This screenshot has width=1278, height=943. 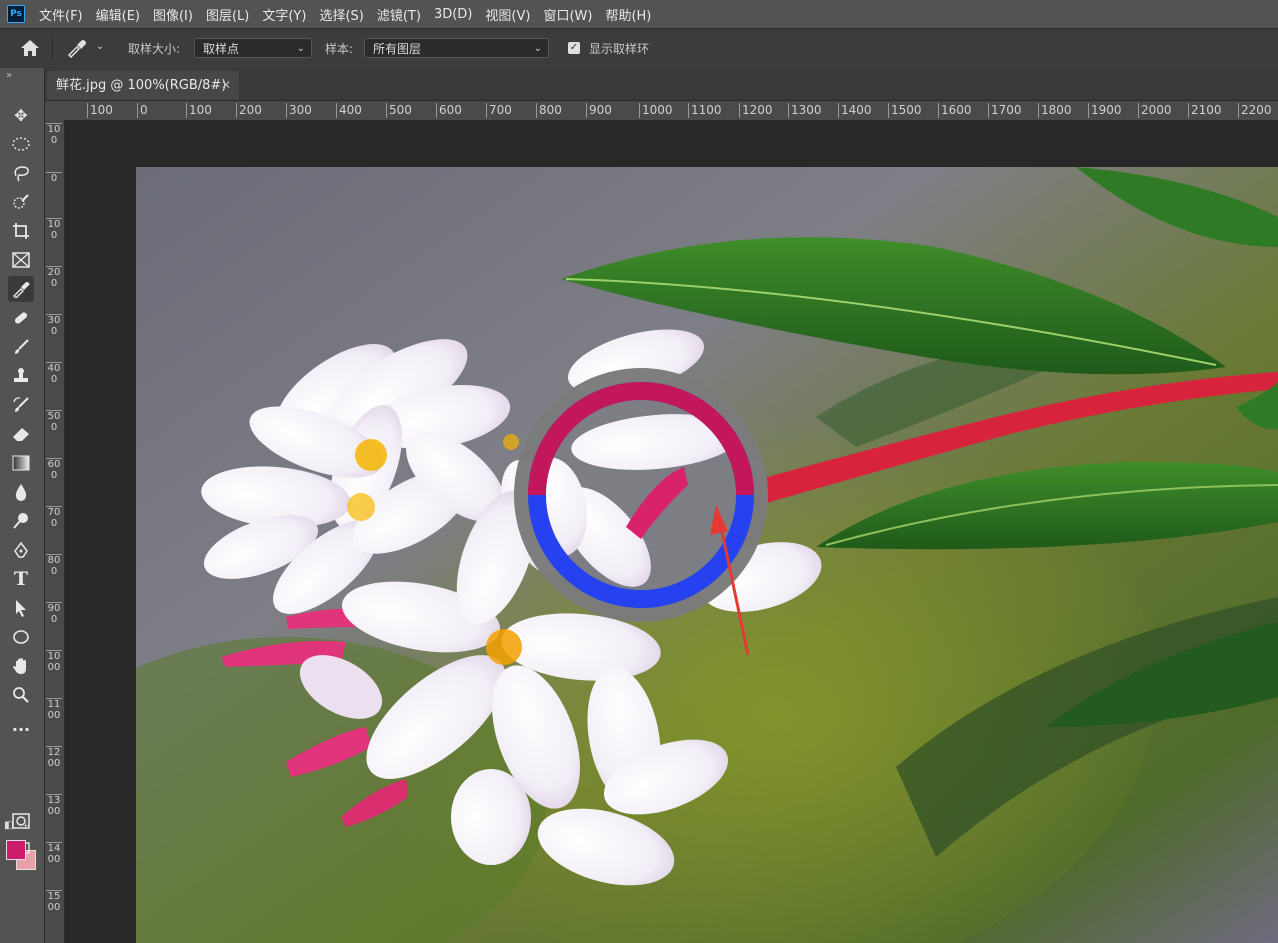 I want to click on menu-select: 选择(S), so click(x=341, y=14).